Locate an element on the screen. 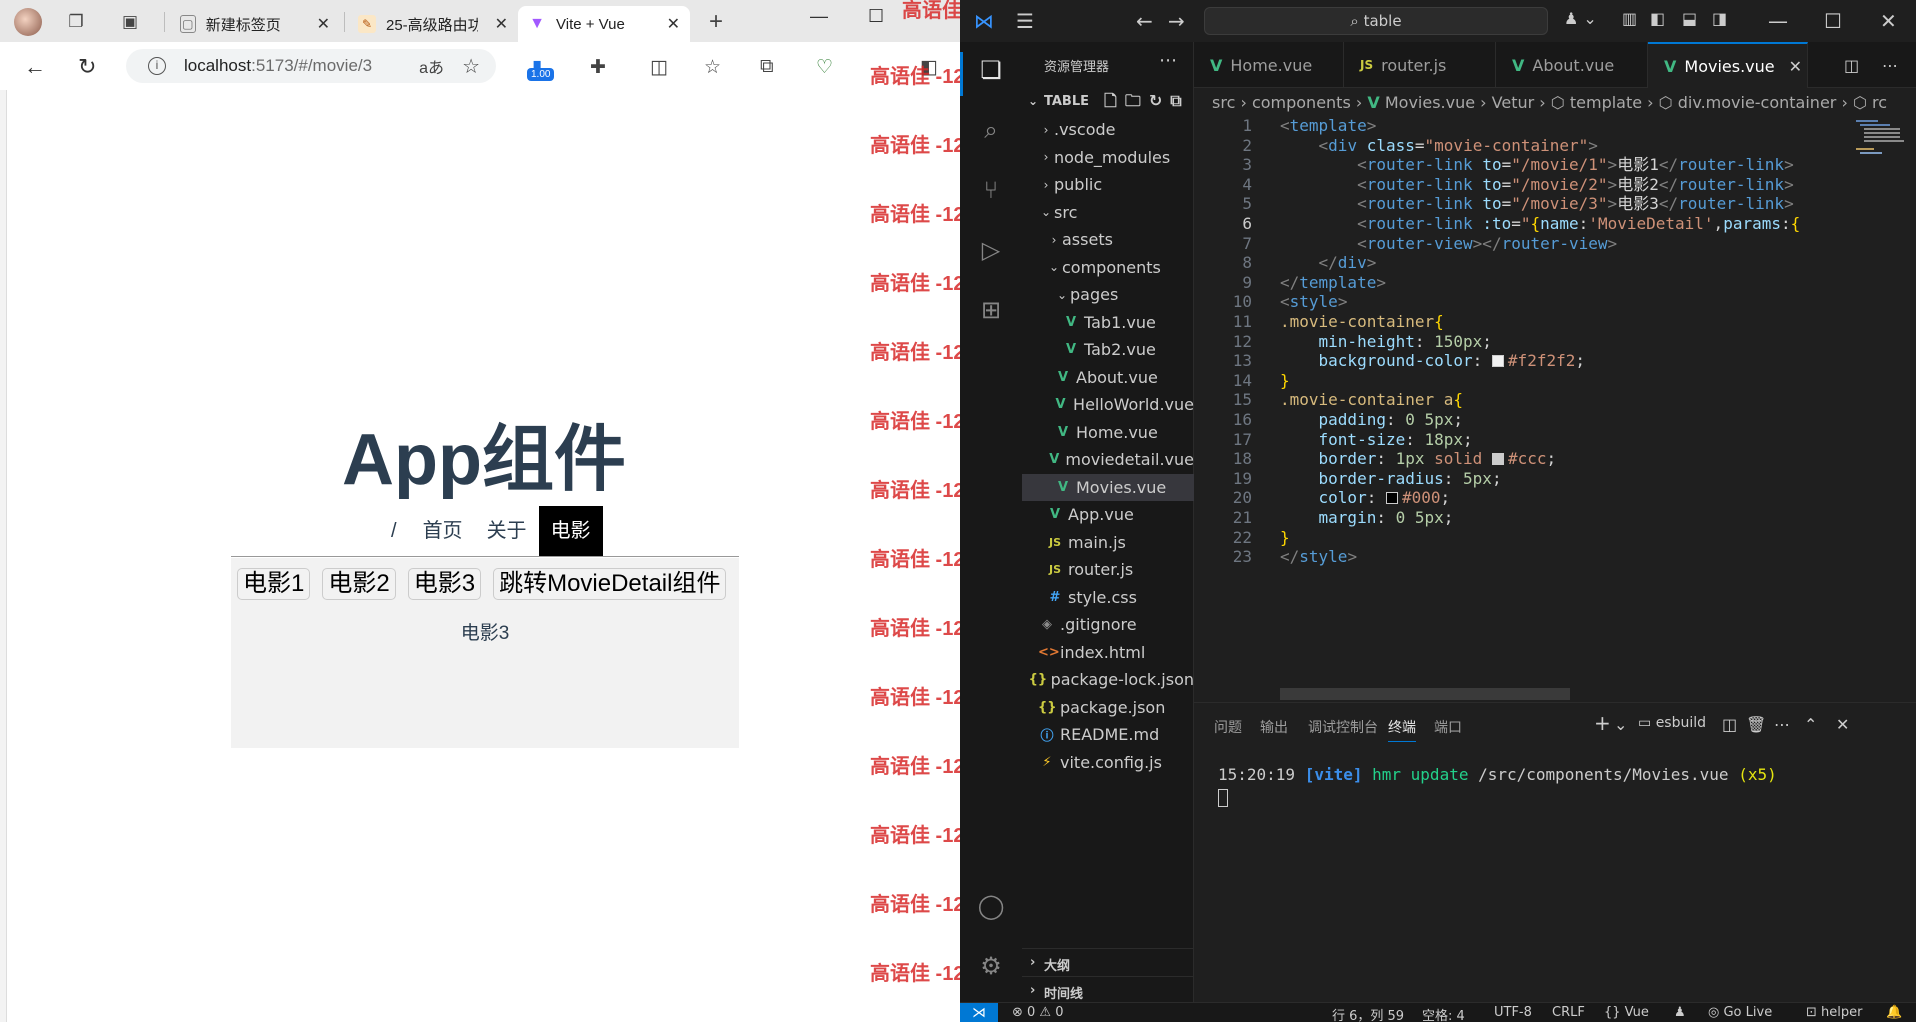 Image resolution: width=1916 pixels, height=1022 pixels. url-field: i localhost:5173/#/movie/3 aあ ☆ is located at coordinates (311, 66).